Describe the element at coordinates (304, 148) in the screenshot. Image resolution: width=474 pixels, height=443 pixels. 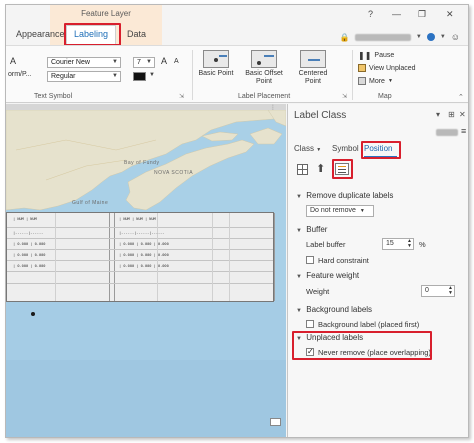
I see `tab-class-label: Class` at that location.